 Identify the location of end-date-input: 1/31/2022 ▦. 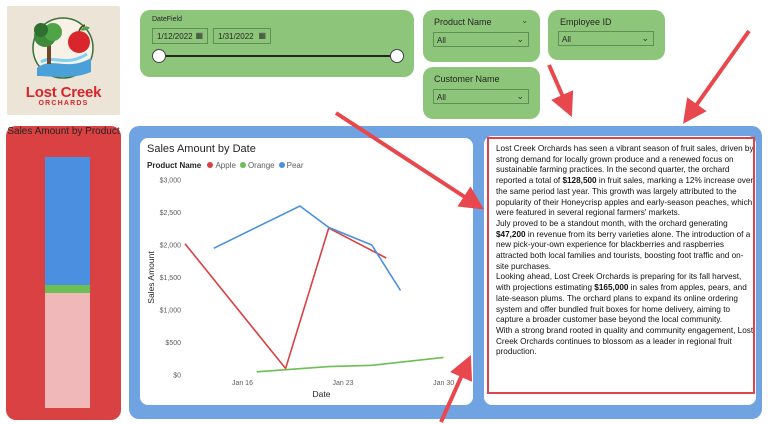
(242, 36).